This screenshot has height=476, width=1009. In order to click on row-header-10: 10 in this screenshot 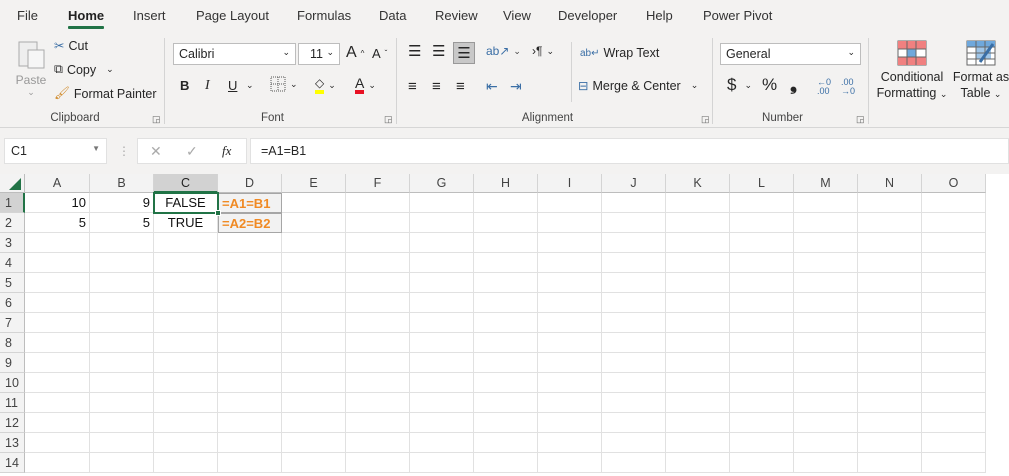, I will do `click(12, 383)`.